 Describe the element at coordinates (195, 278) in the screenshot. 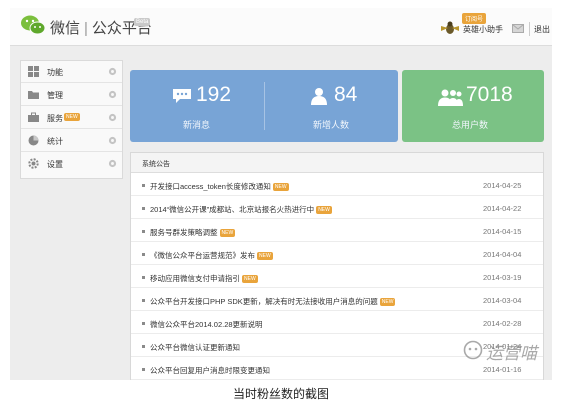

I see `announcement-title-text: 移动应用微信支付申请指引` at that location.